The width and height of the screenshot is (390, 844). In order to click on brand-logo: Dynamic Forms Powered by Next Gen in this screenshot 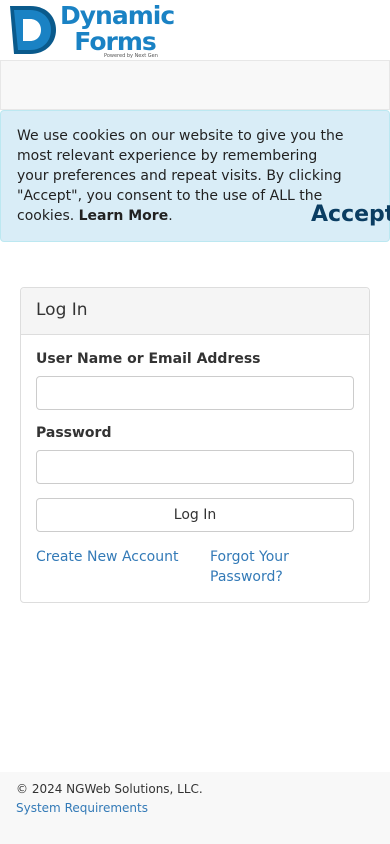, I will do `click(89, 30)`.